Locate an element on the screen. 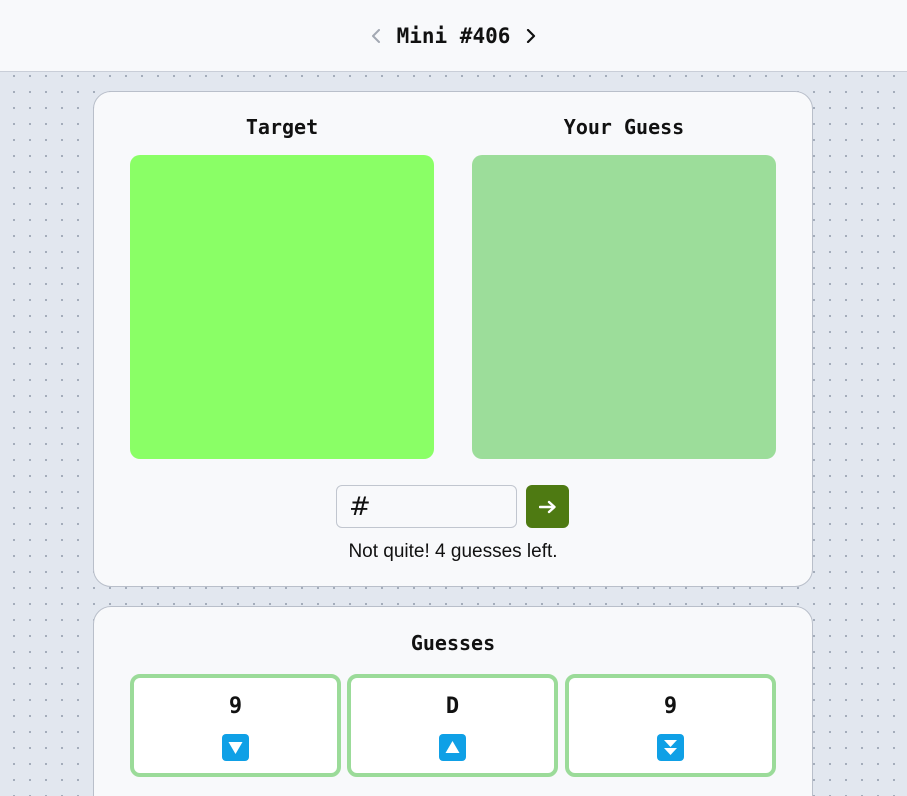 This screenshot has width=907, height=796. target-label: Target is located at coordinates (282, 127).